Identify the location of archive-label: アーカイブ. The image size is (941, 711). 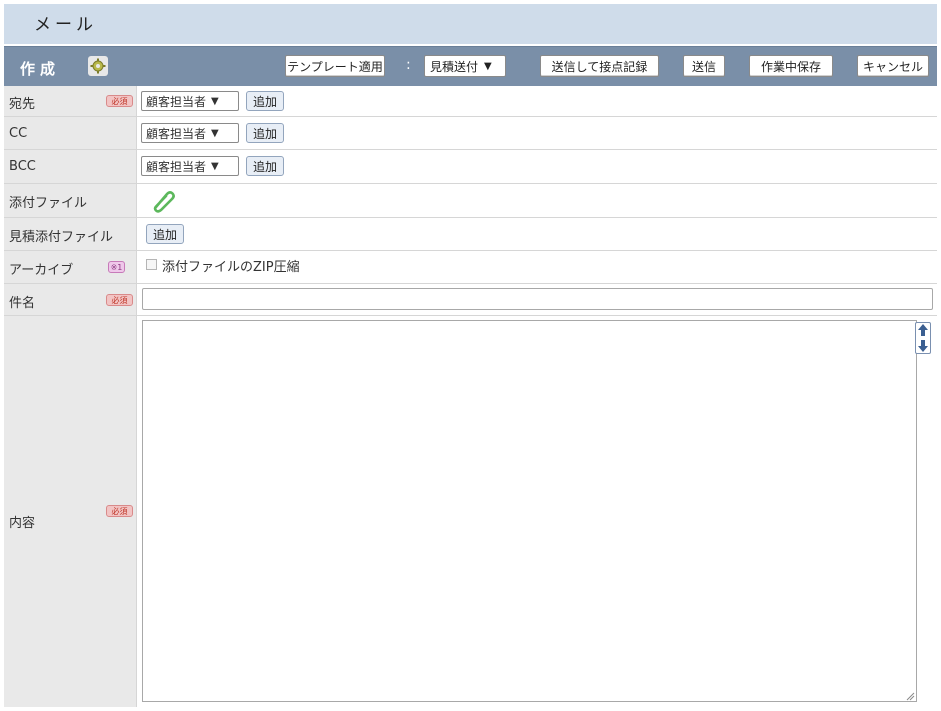
(41, 270).